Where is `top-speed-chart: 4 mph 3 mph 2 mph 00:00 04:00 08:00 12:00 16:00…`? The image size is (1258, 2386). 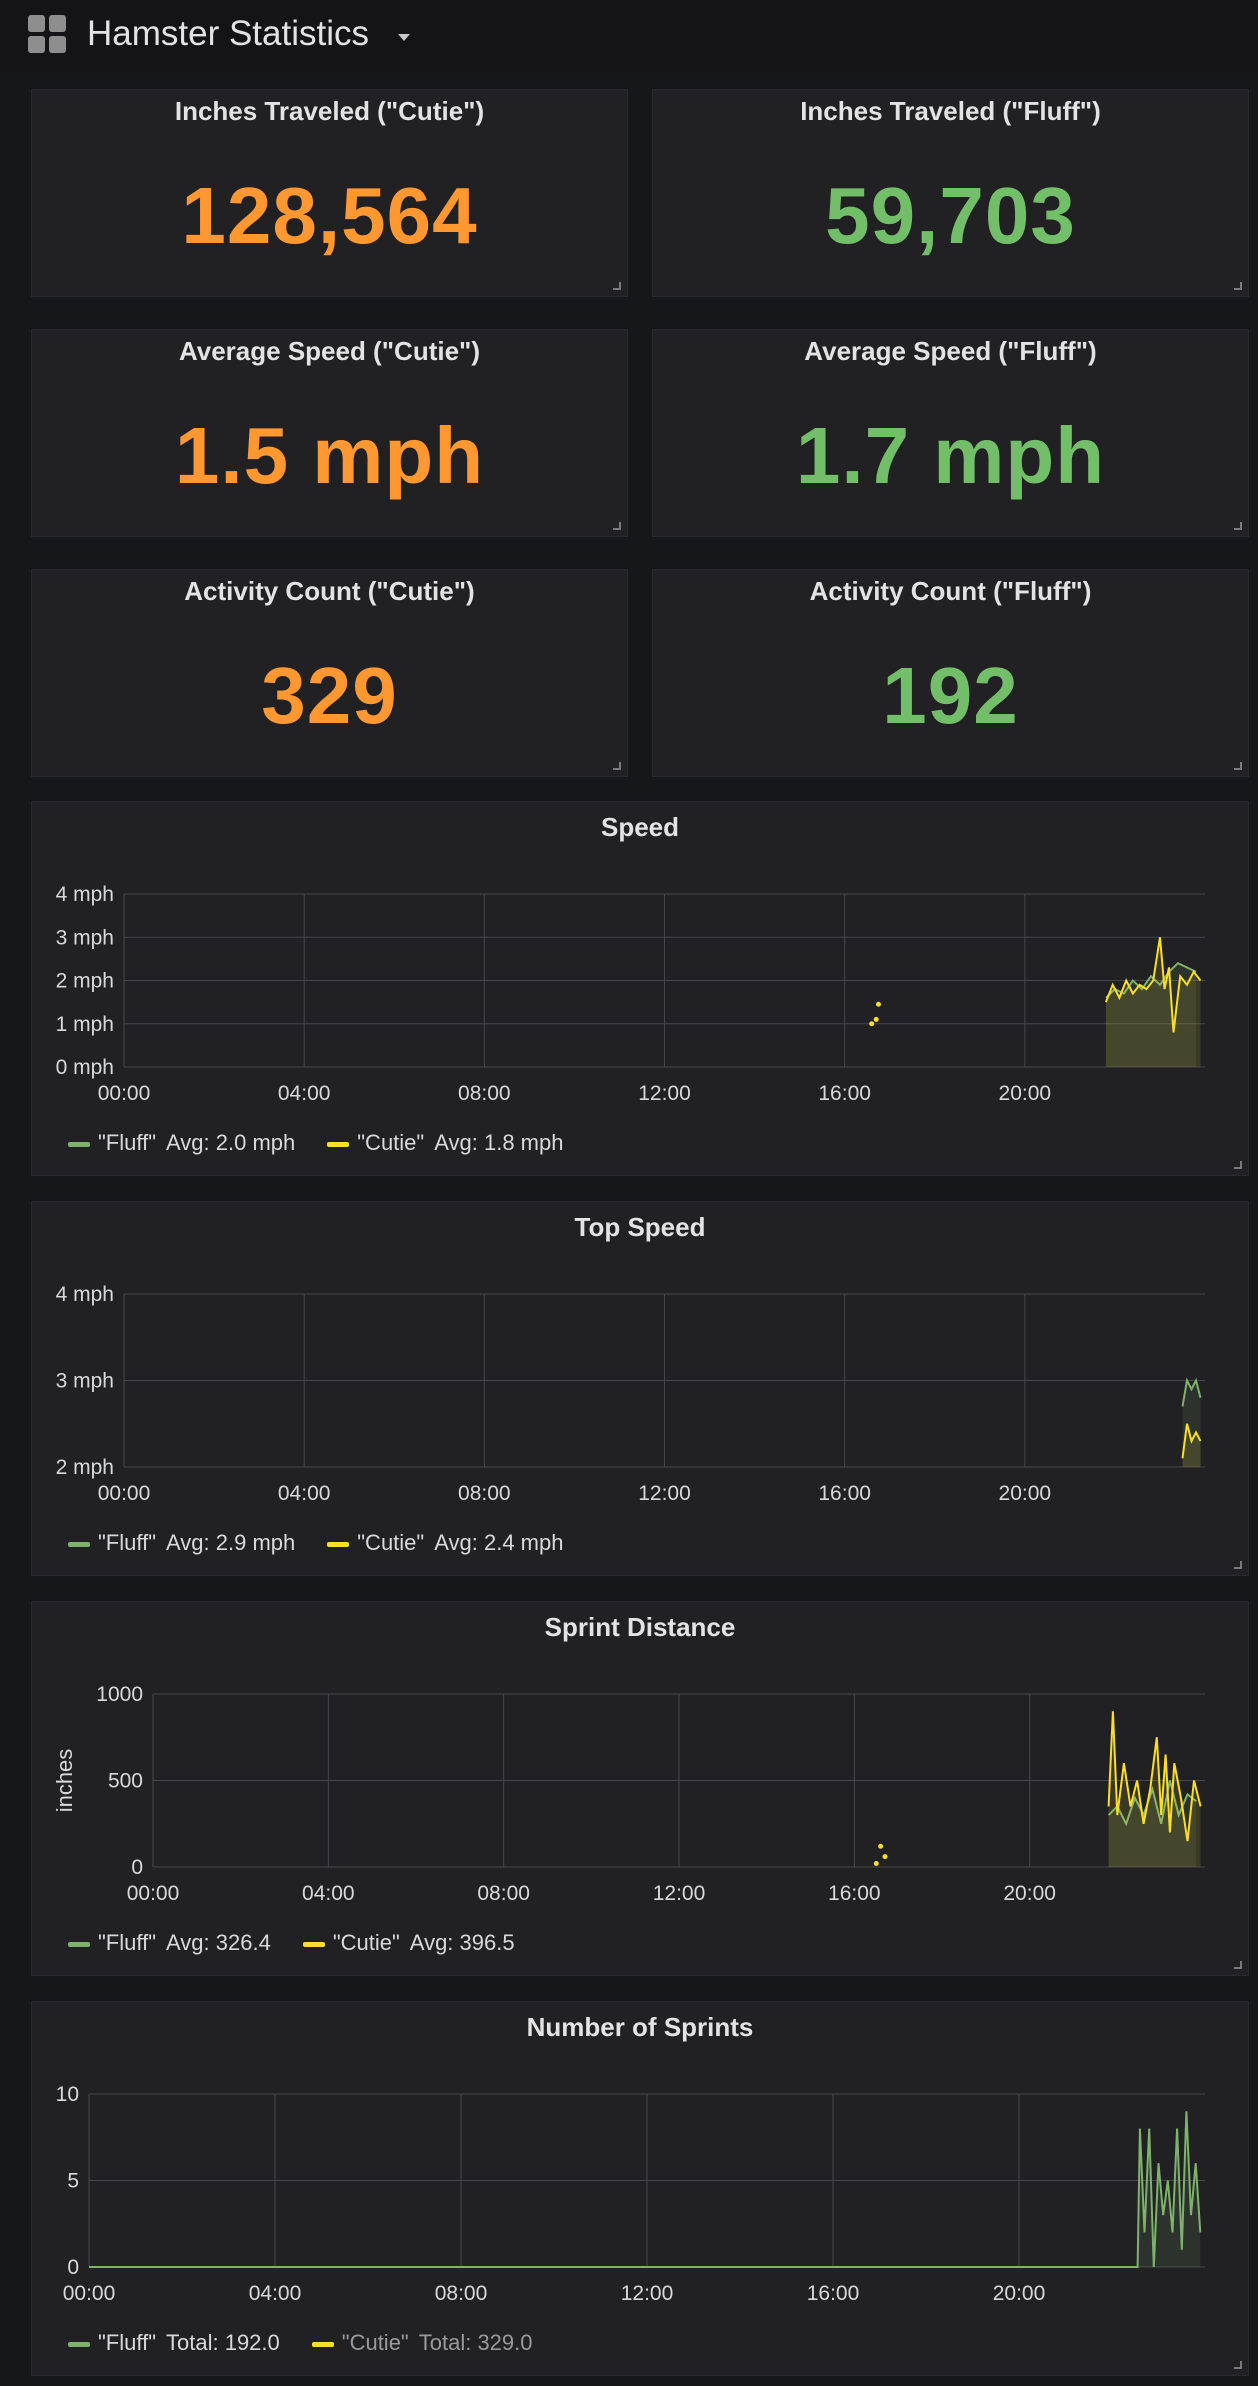 top-speed-chart: 4 mph 3 mph 2 mph 00:00 04:00 08:00 12:00 16:00… is located at coordinates (630, 1394).